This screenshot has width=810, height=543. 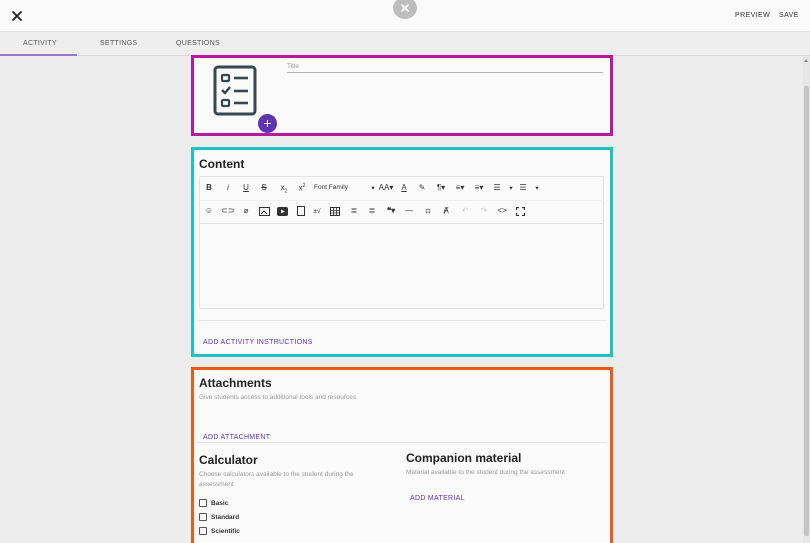 I want to click on rich-text-editor, so click(x=401, y=242).